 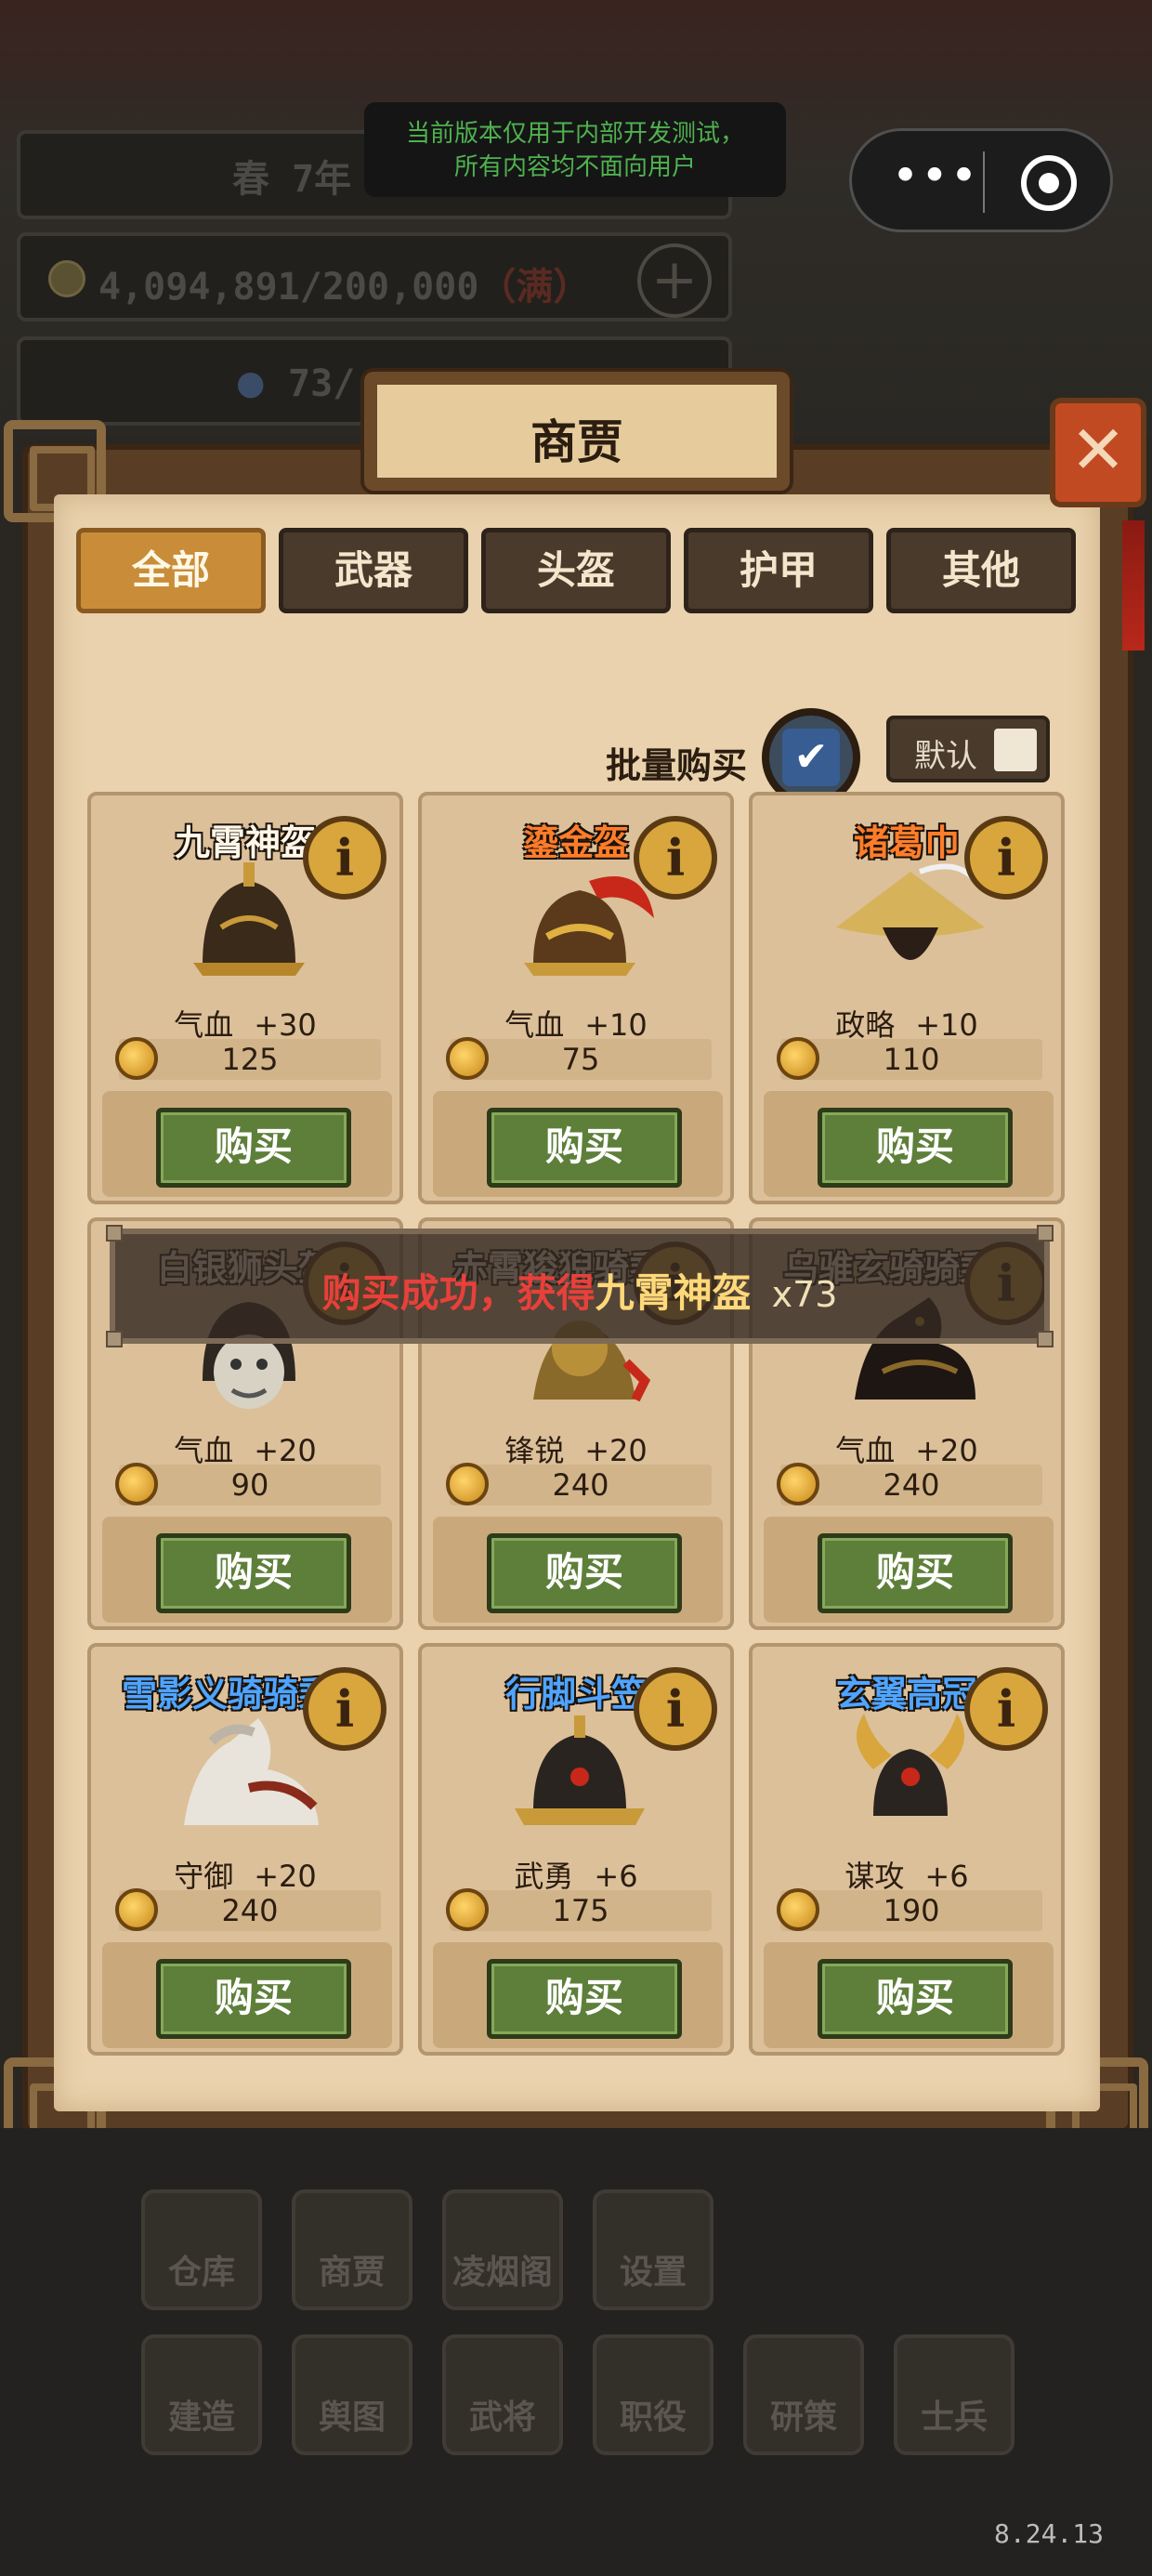 I want to click on item-card: 九霄神盔 i 气血 +30 125 购买, so click(x=245, y=998).